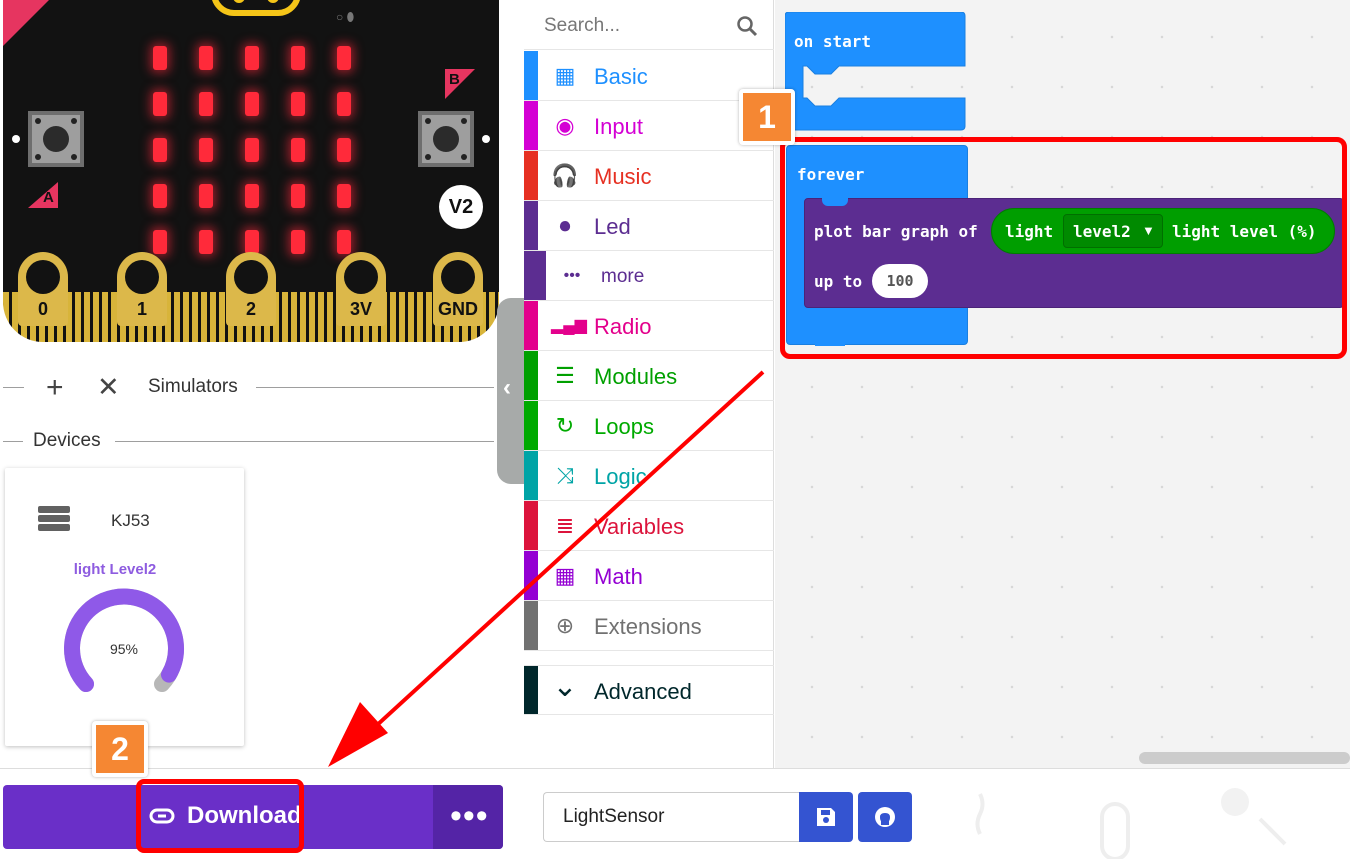  What do you see at coordinates (767, 117) in the screenshot?
I see `step-badge-1: 1` at bounding box center [767, 117].